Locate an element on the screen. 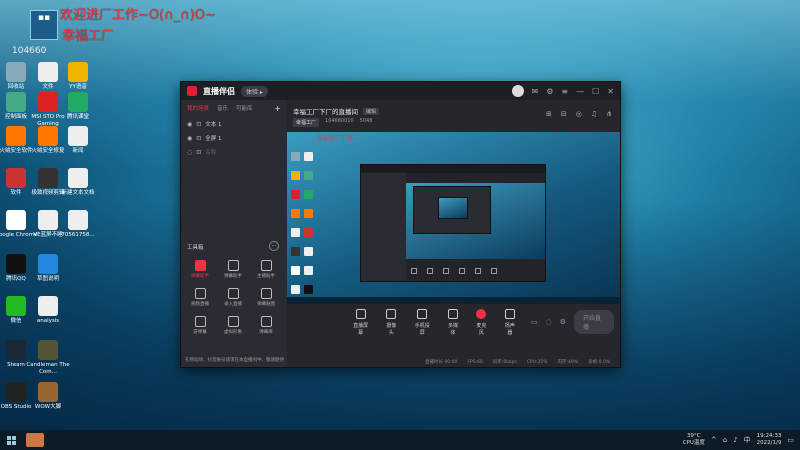 This screenshot has width=800, height=450. notification-icon: ▭ is located at coordinates (790, 440).